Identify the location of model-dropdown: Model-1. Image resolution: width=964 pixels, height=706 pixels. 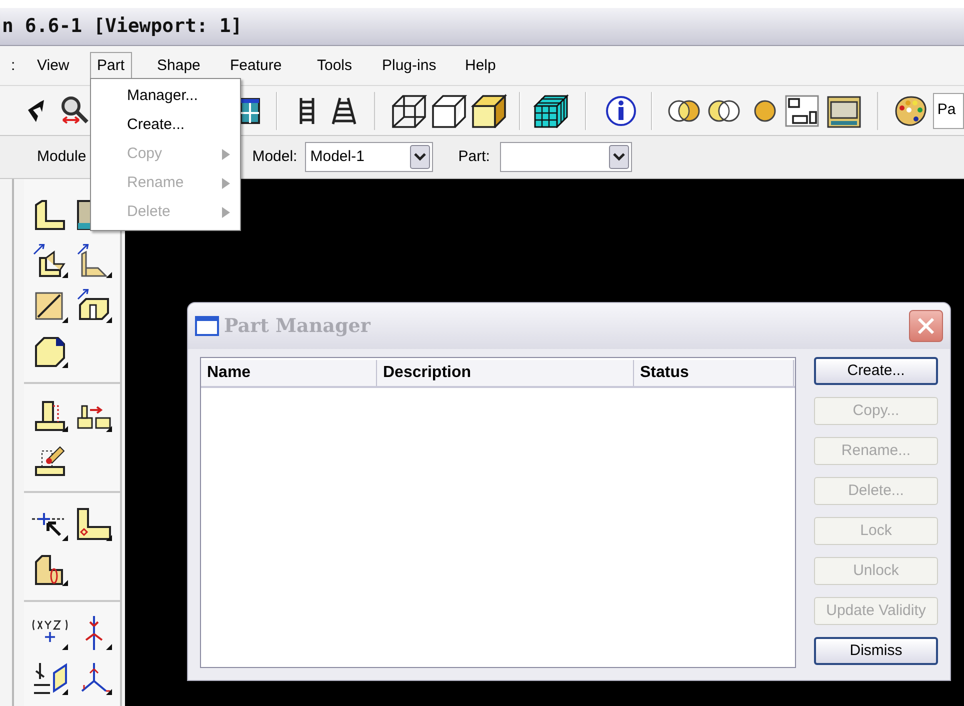
(369, 157).